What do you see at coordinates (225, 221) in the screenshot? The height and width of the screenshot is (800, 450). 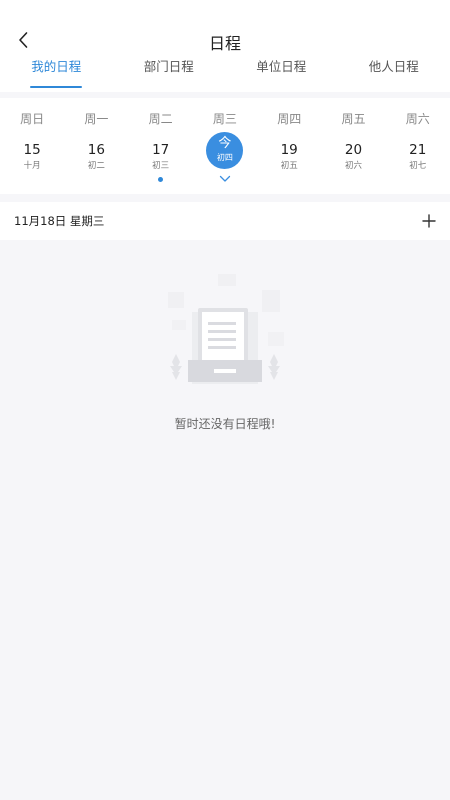 I see `selected-date-bar: 11月18日 星期三` at bounding box center [225, 221].